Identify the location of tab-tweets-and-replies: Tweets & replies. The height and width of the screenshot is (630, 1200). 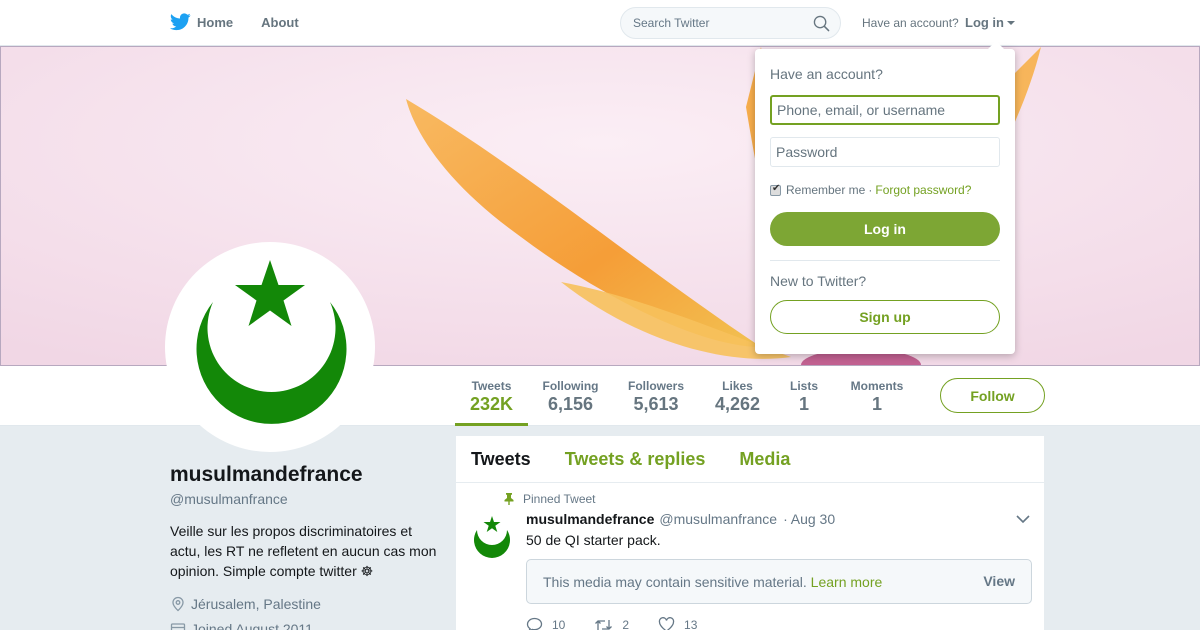
(635, 459).